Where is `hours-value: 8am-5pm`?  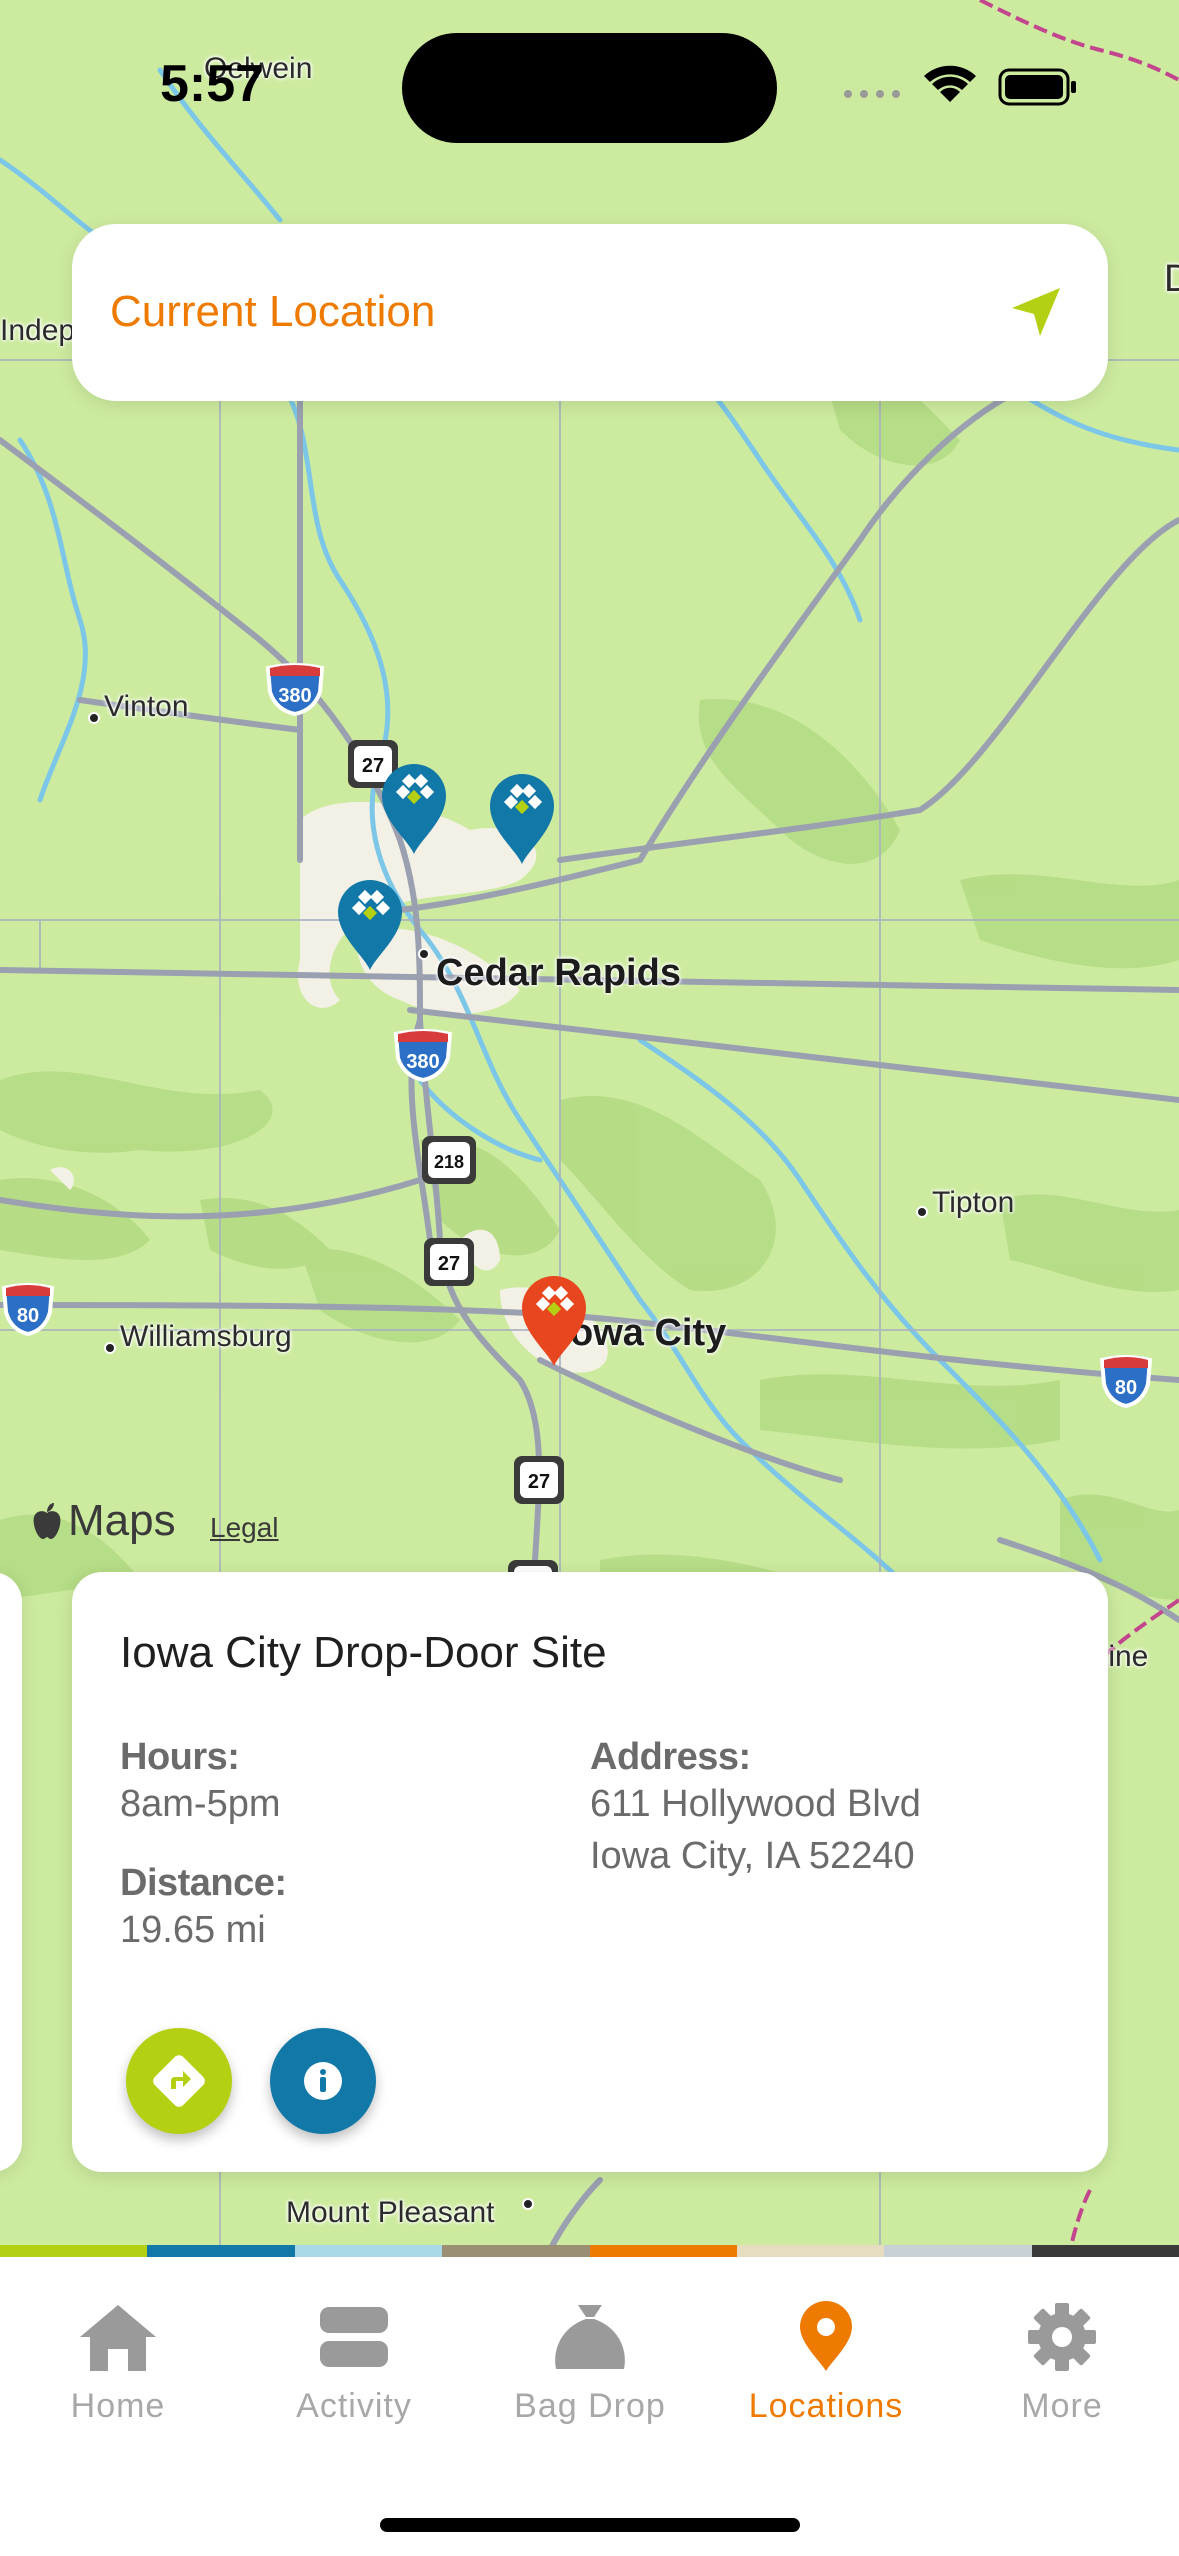 hours-value: 8am-5pm is located at coordinates (200, 1804).